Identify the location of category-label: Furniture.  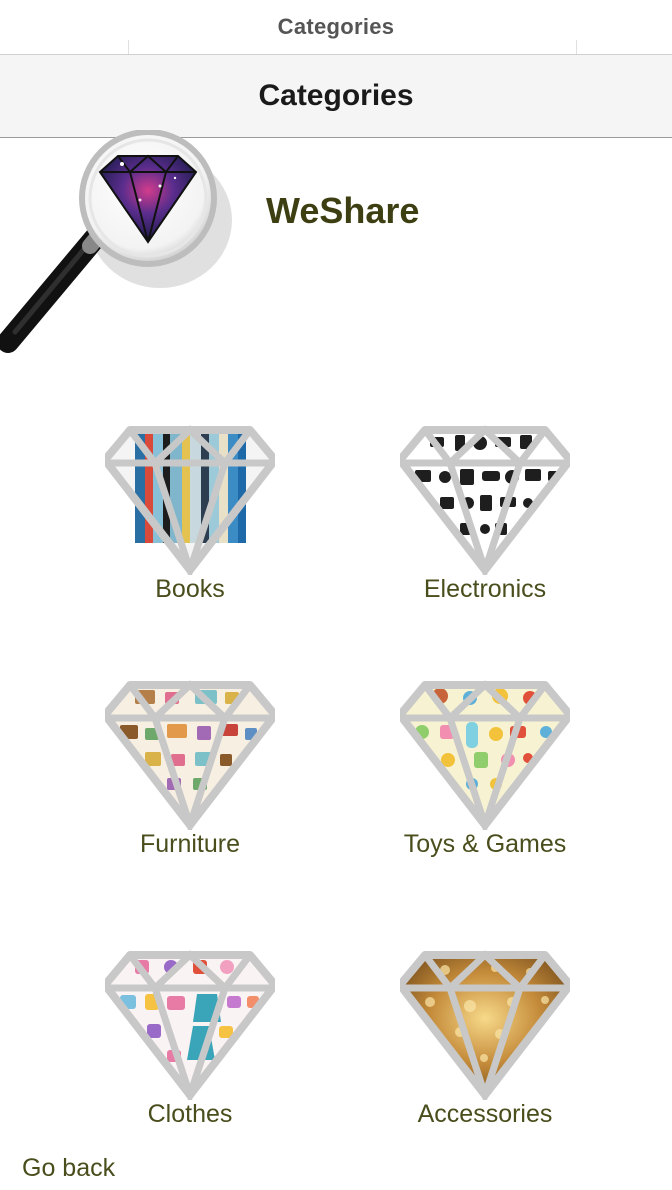
(190, 844).